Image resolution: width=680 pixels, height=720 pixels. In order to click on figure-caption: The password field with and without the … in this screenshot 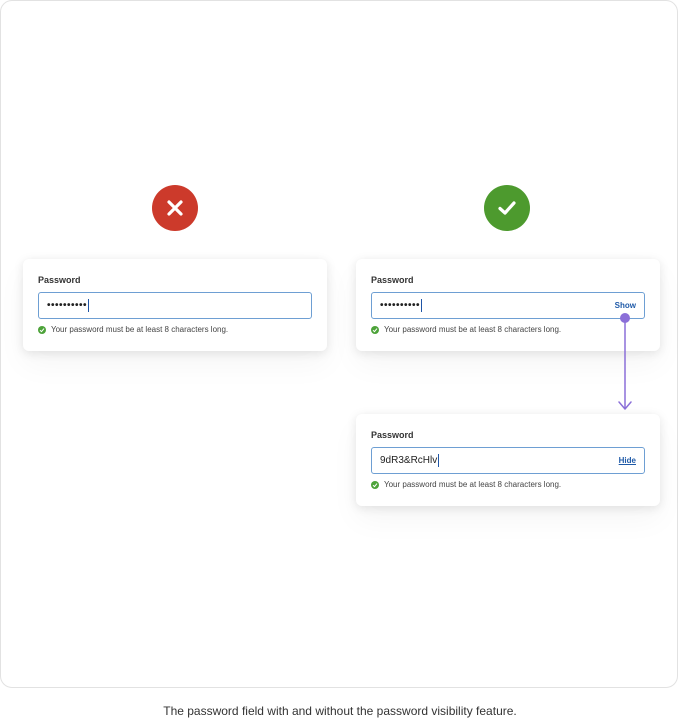, I will do `click(340, 711)`.